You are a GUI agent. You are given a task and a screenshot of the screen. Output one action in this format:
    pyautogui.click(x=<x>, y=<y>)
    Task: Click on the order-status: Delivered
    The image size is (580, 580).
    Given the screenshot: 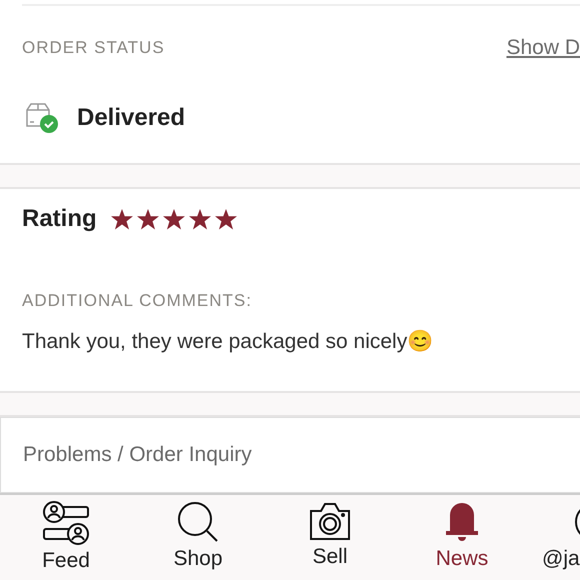 What is the action you would take?
    pyautogui.click(x=131, y=118)
    